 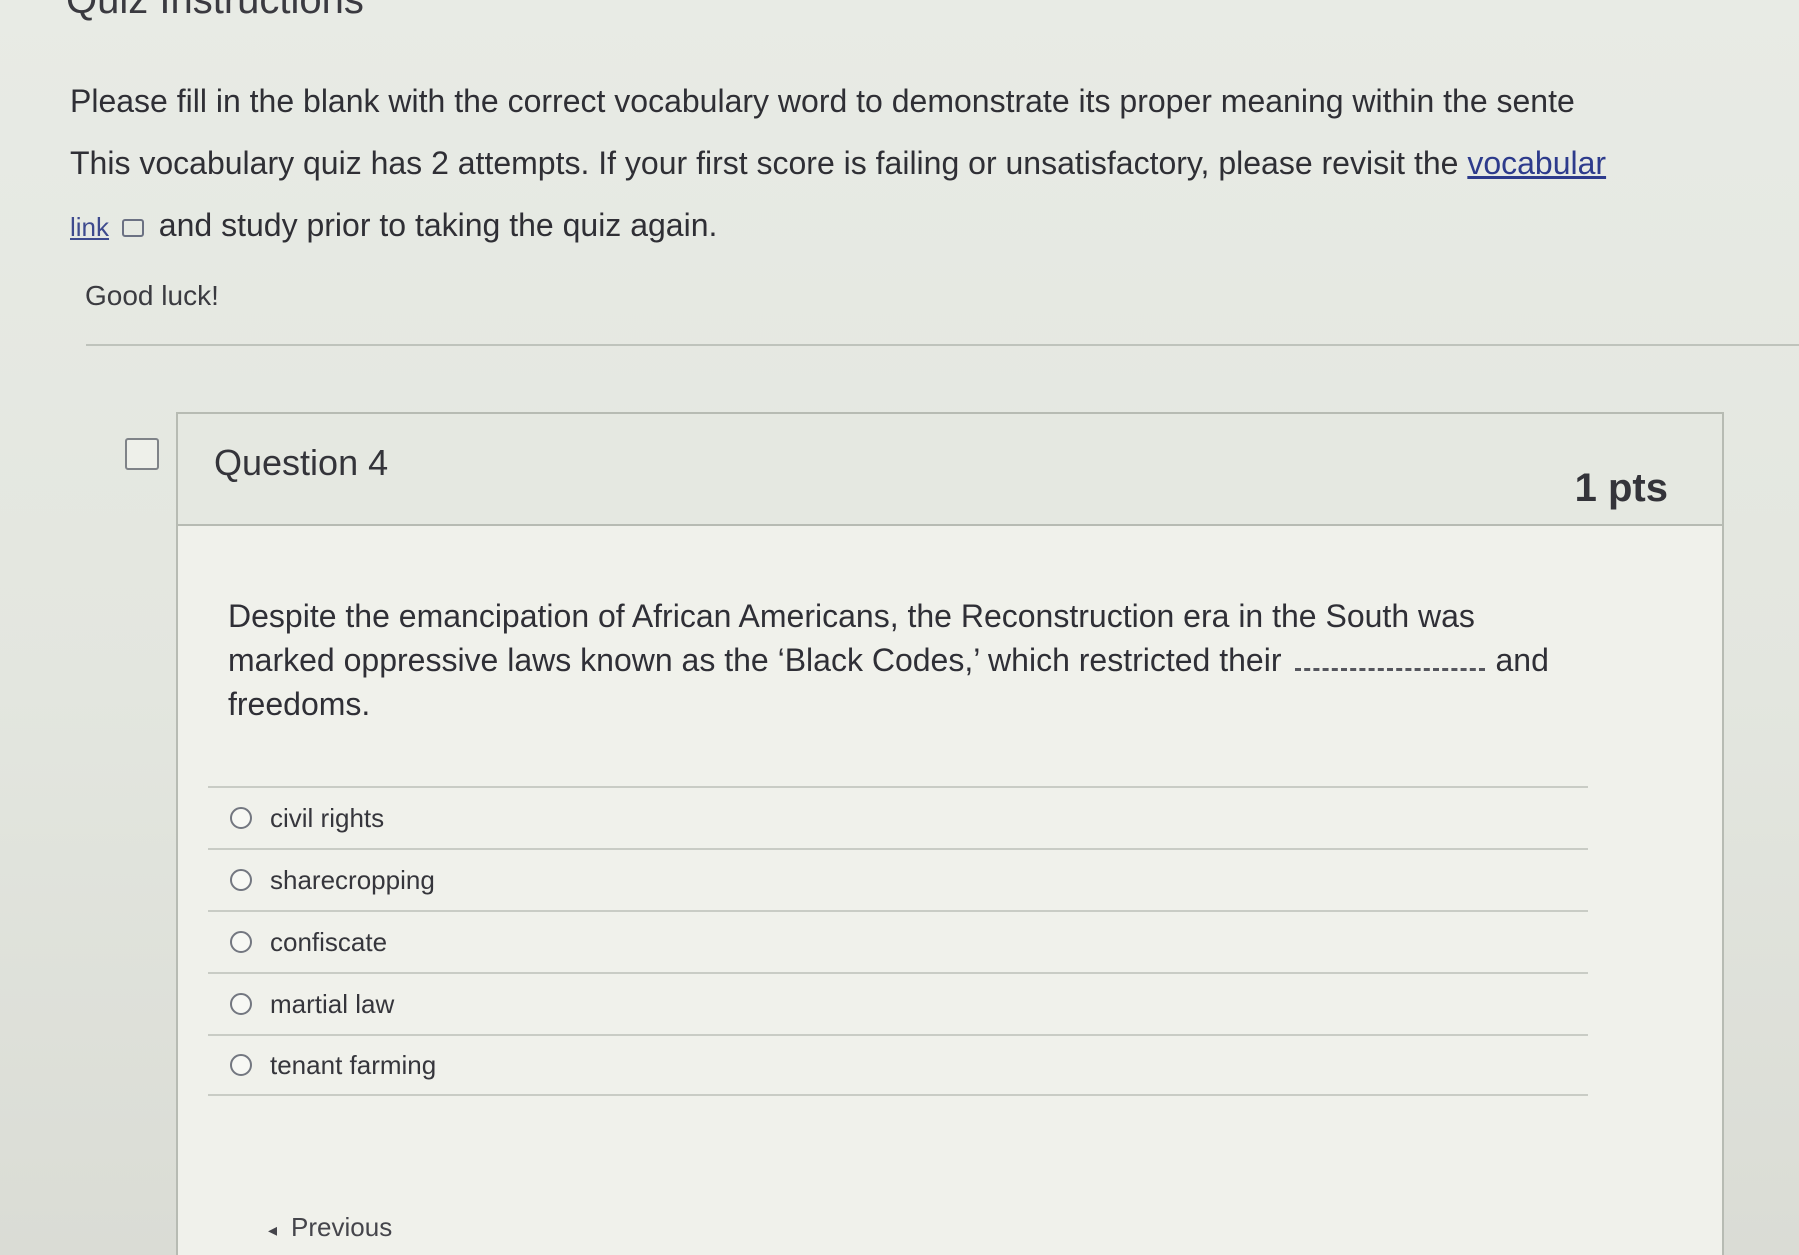 What do you see at coordinates (898, 817) in the screenshot?
I see `answer-option: civil rights` at bounding box center [898, 817].